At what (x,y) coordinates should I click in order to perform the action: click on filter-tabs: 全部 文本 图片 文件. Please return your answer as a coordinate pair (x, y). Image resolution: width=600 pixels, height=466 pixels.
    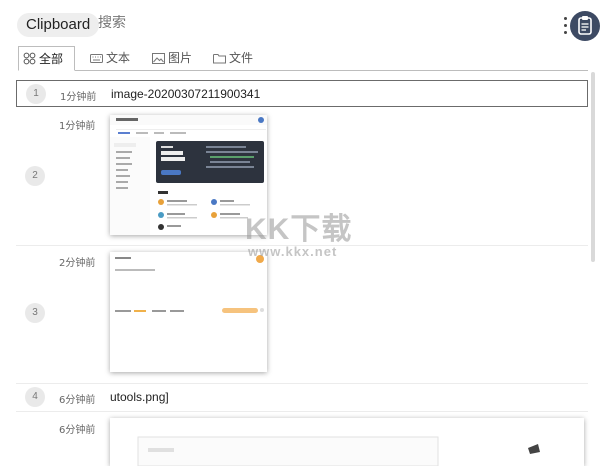
    Looking at the image, I should click on (303, 58).